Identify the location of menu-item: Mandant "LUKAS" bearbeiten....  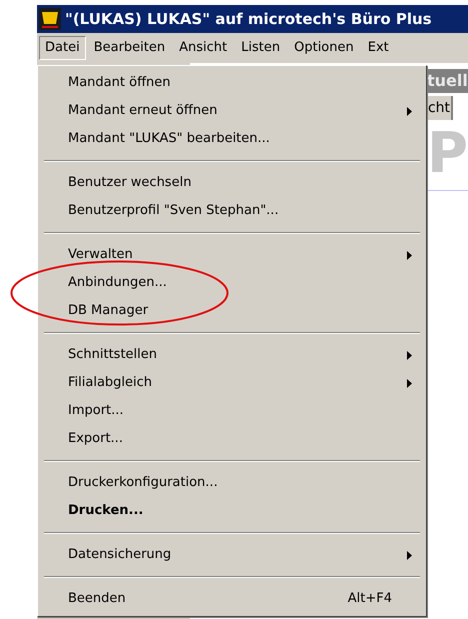
(232, 139).